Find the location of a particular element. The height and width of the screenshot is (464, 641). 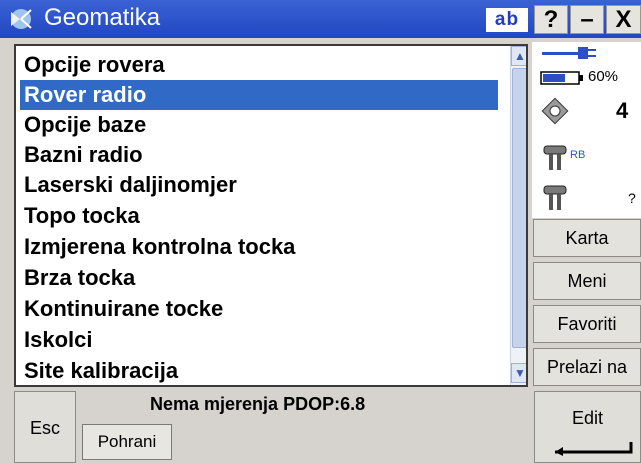

list-item-selected: Rover radio is located at coordinates (259, 95).